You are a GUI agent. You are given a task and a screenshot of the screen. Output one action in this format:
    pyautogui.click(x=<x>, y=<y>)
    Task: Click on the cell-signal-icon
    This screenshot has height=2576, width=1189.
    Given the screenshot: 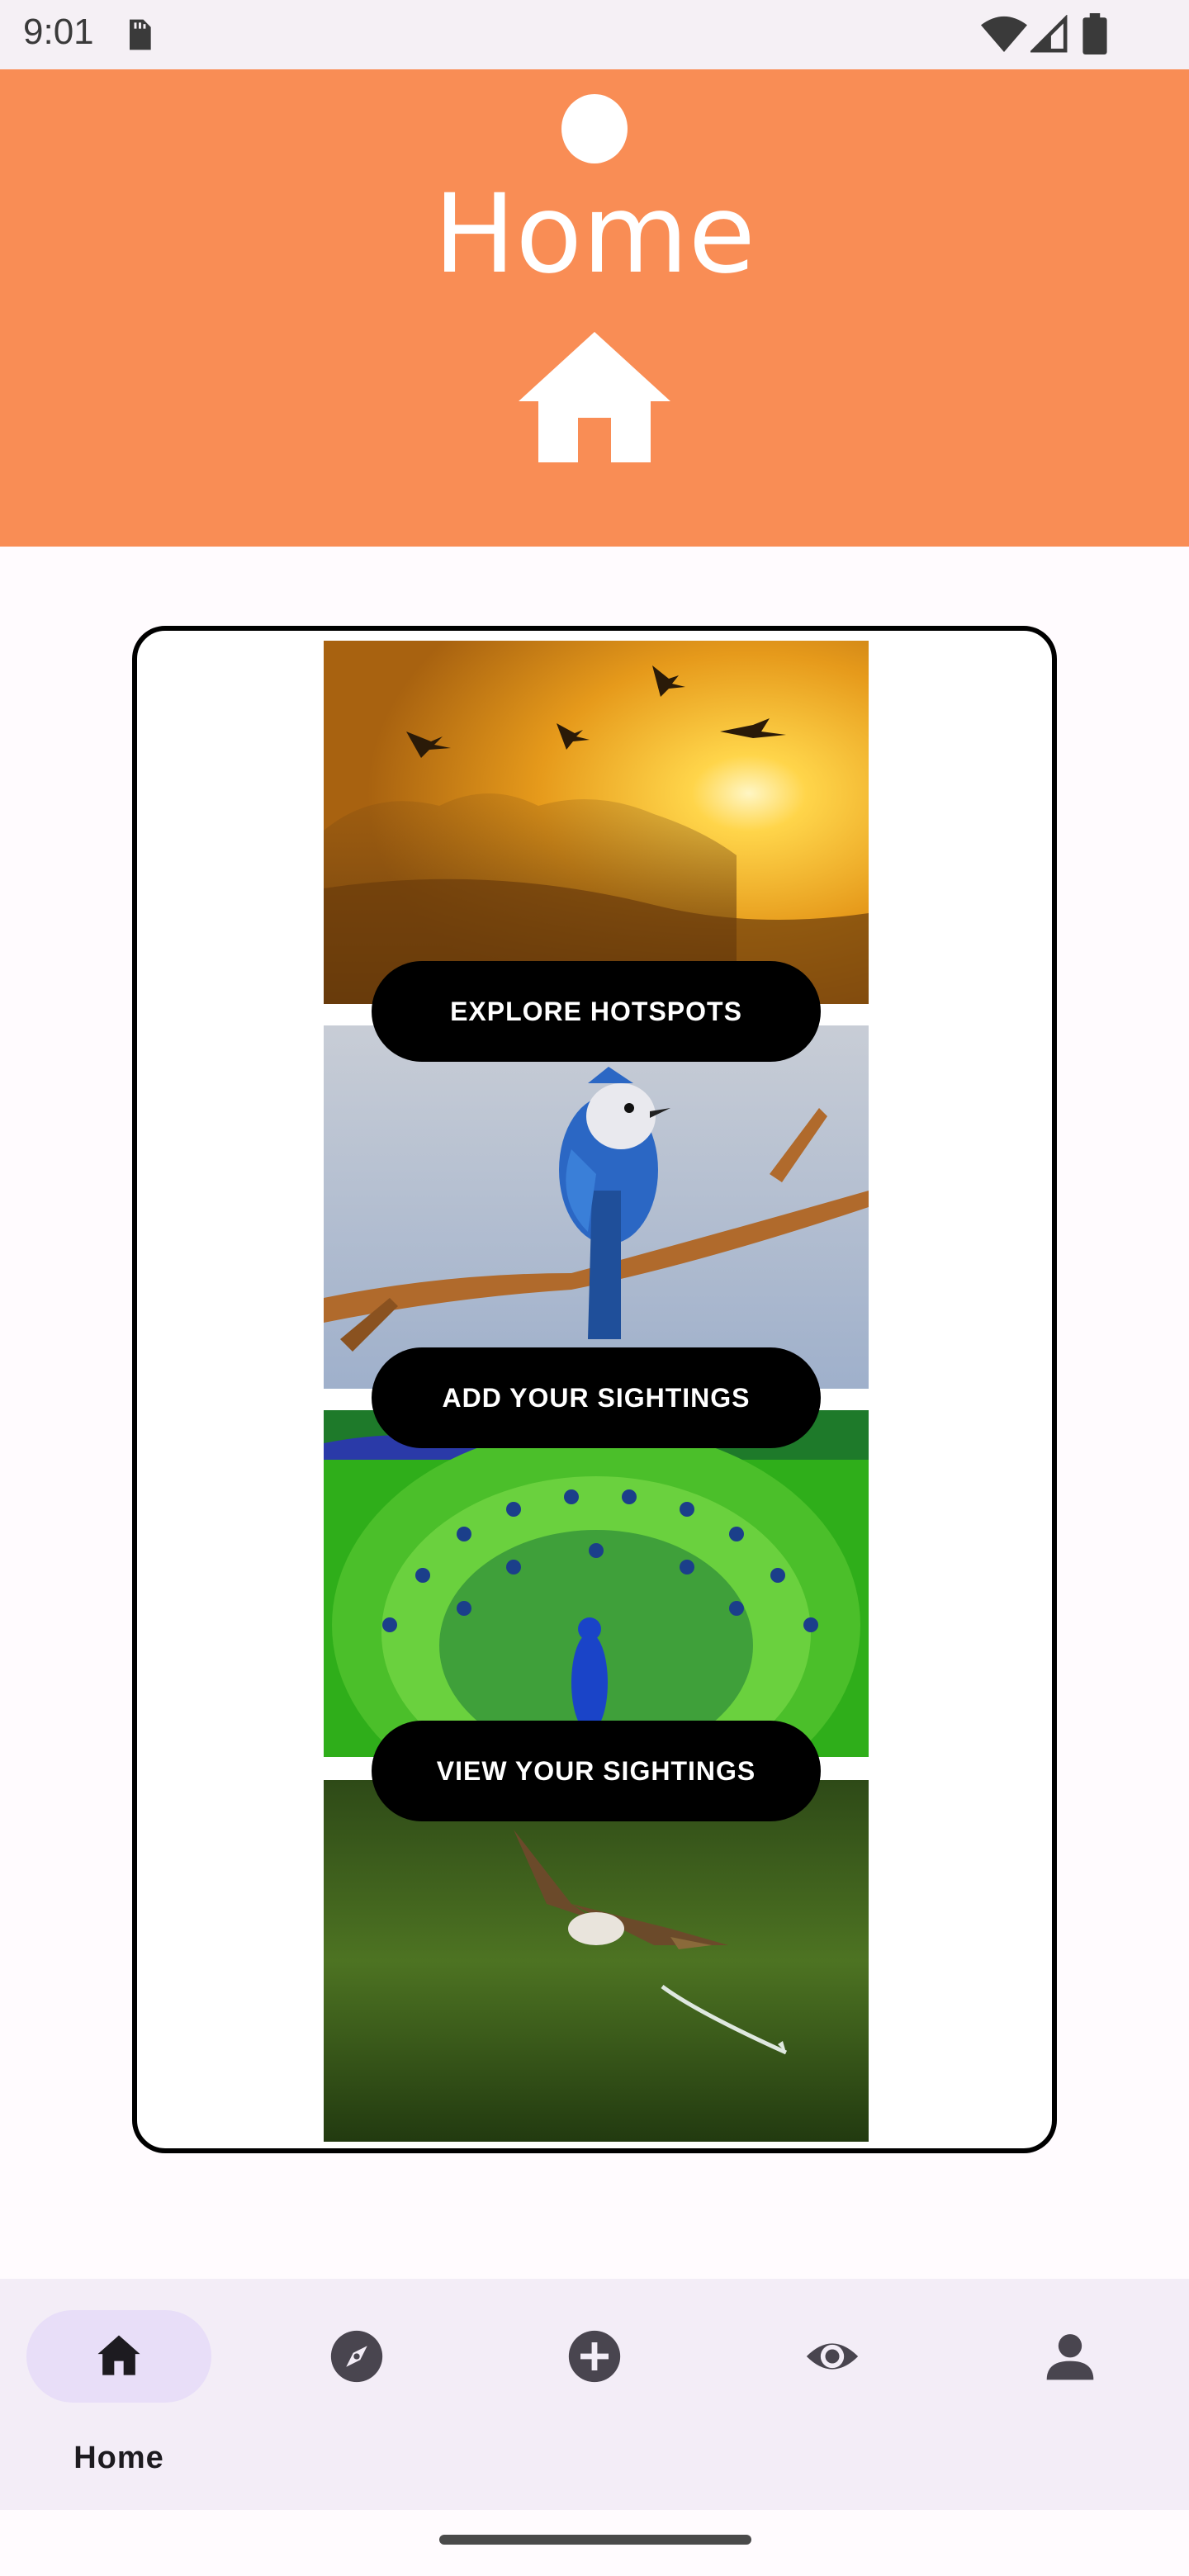 What is the action you would take?
    pyautogui.click(x=1049, y=34)
    